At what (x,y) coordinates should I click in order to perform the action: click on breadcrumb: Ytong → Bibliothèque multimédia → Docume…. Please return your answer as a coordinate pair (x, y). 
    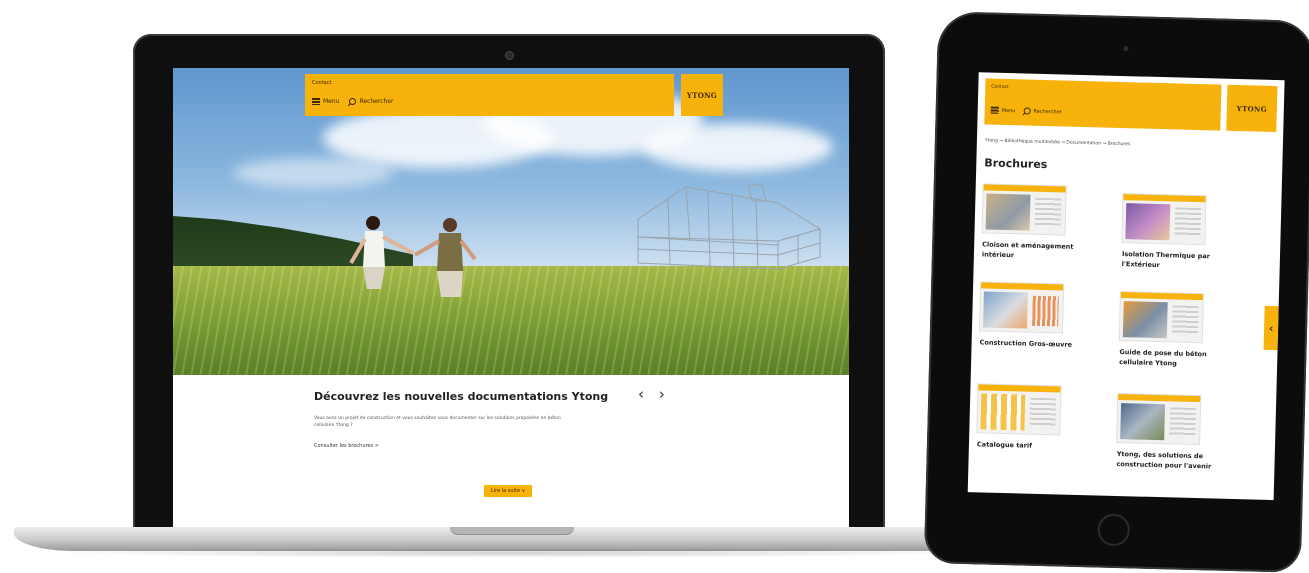
    Looking at the image, I should click on (1058, 142).